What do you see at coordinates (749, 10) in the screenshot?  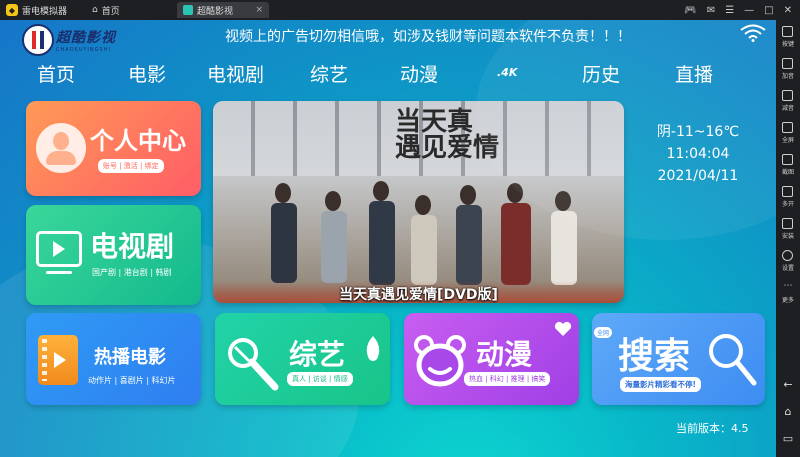 I see `minimize-icon: —` at bounding box center [749, 10].